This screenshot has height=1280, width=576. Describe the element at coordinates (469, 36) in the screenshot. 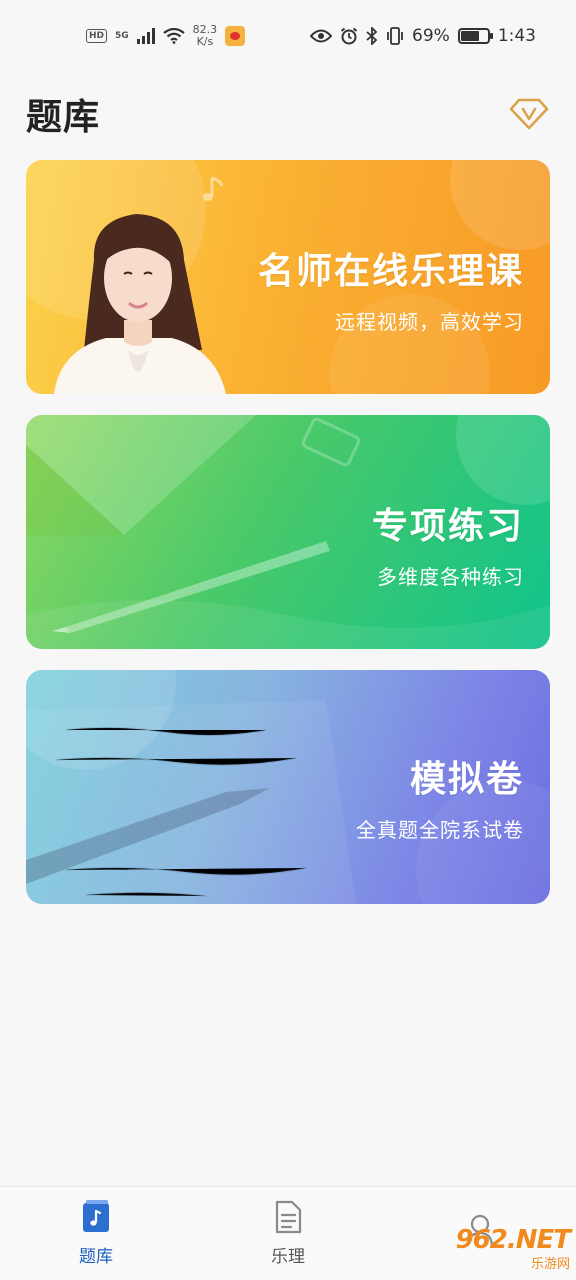

I see `battery-level` at that location.